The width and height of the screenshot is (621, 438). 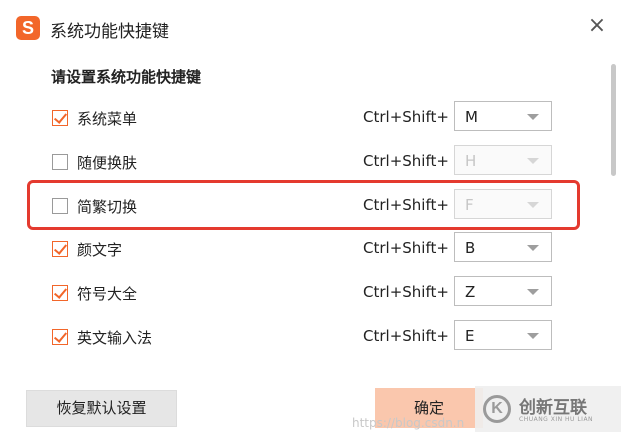 What do you see at coordinates (469, 205) in the screenshot?
I see `key-value: F` at bounding box center [469, 205].